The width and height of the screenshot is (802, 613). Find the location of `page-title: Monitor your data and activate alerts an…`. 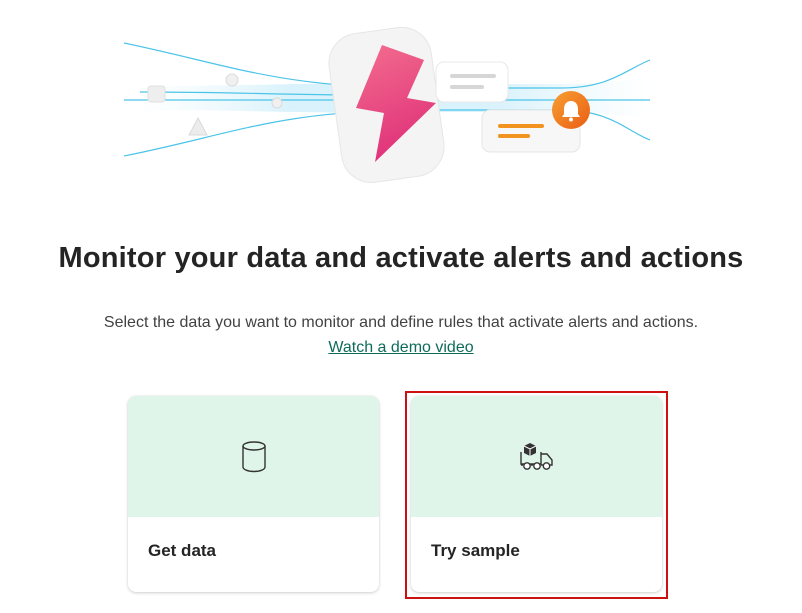

page-title: Monitor your data and activate alerts an… is located at coordinates (401, 258).